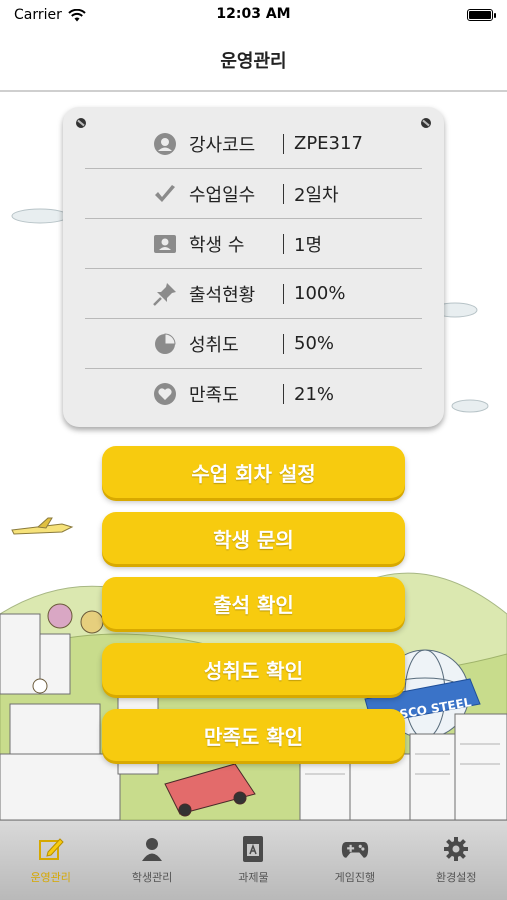 The width and height of the screenshot is (507, 900). I want to click on page-title: 운영관리, so click(253, 61).